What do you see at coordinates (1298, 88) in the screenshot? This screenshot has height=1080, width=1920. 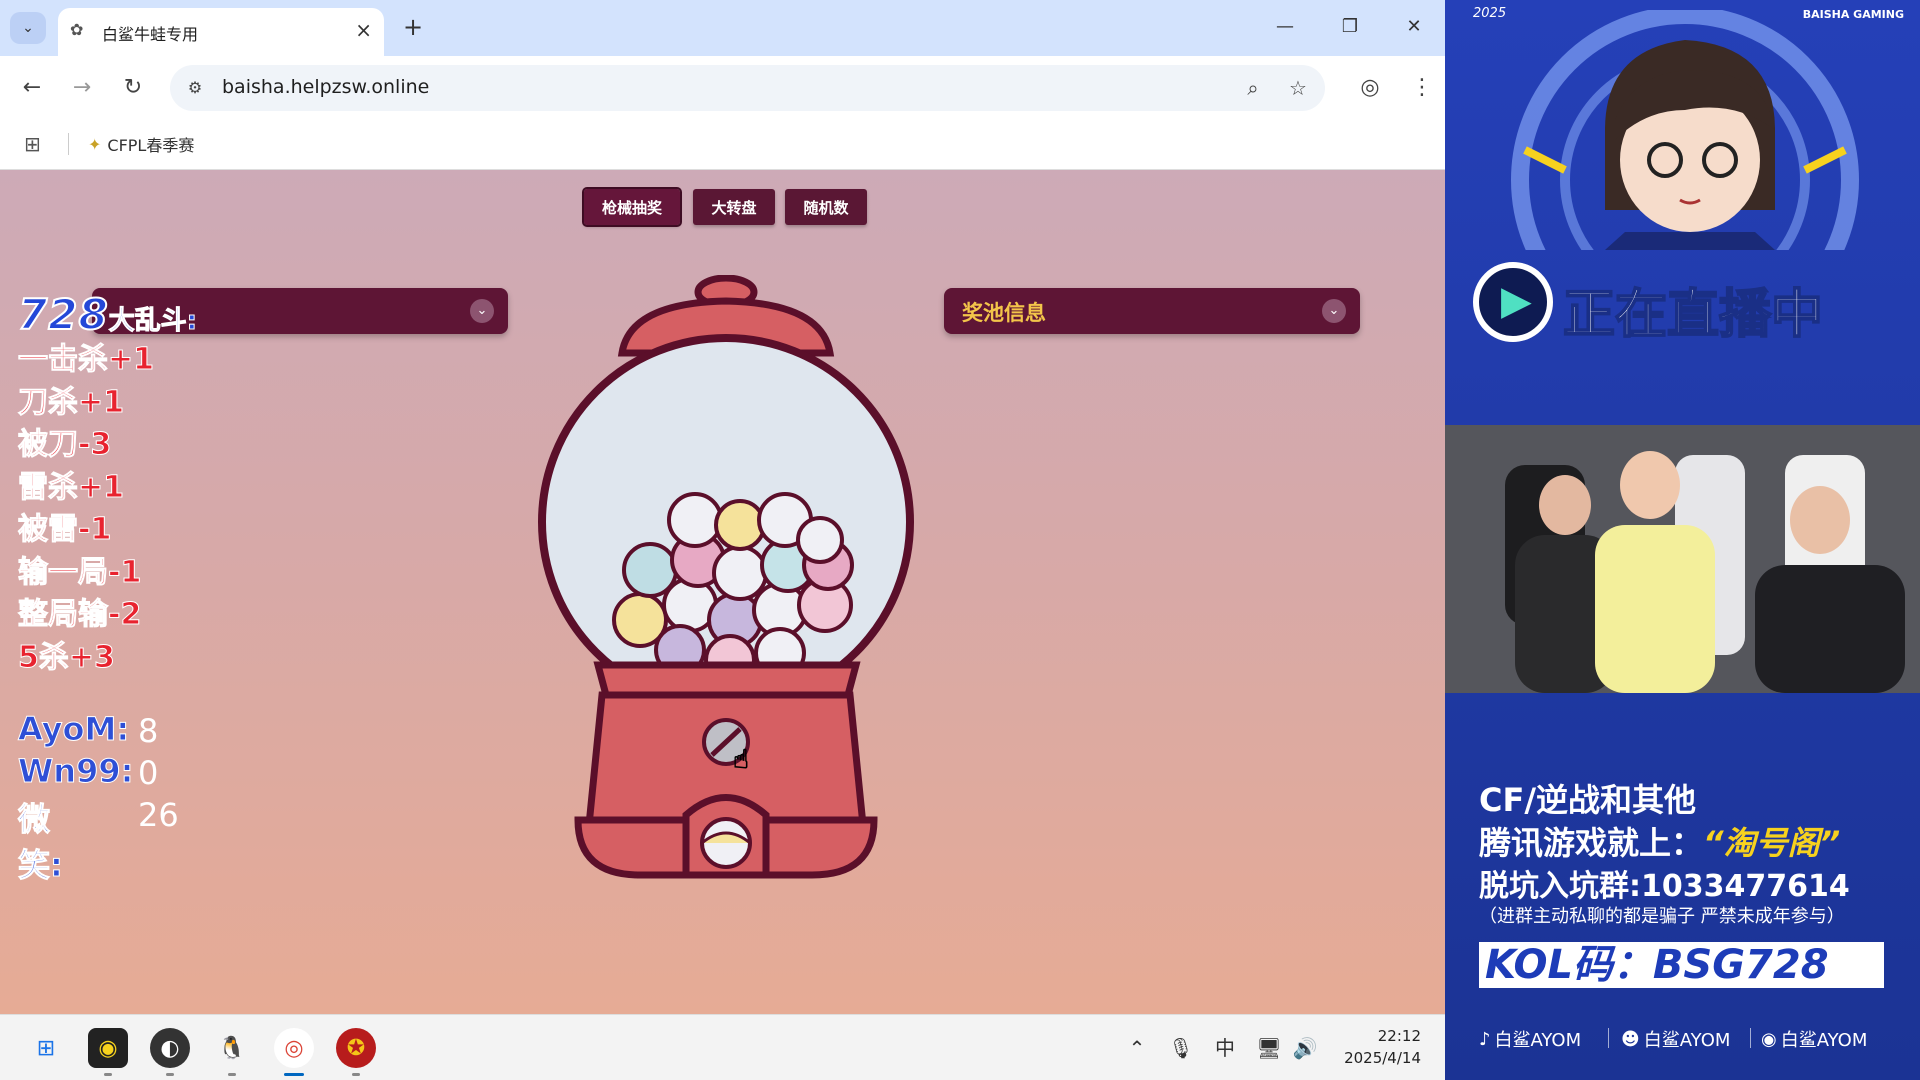 I see `bookmark-star-icon: ☆` at bounding box center [1298, 88].